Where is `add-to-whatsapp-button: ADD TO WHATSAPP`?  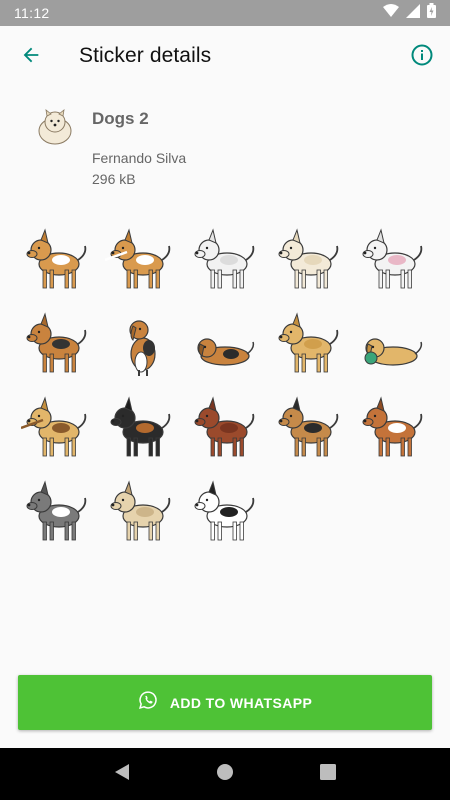 add-to-whatsapp-button: ADD TO WHATSAPP is located at coordinates (225, 702).